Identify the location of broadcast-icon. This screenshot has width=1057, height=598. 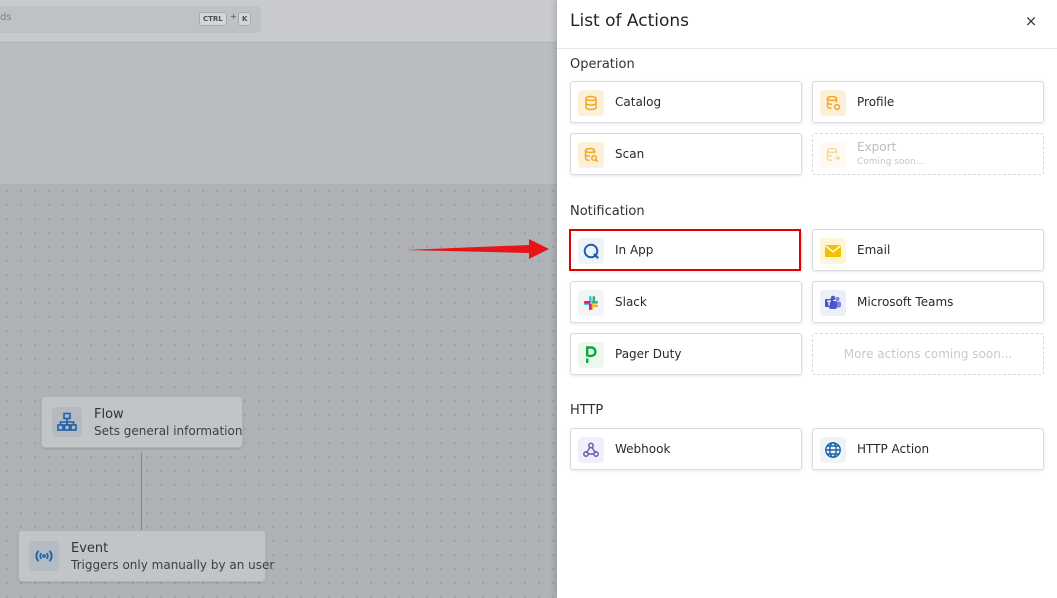
(44, 556).